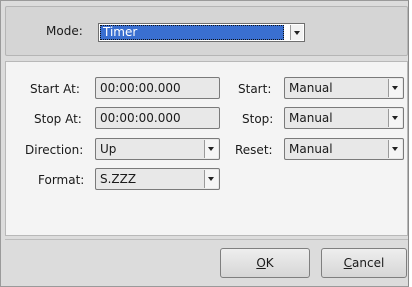 Image resolution: width=412 pixels, height=287 pixels. I want to click on ok-label-rest: K, so click(269, 263).